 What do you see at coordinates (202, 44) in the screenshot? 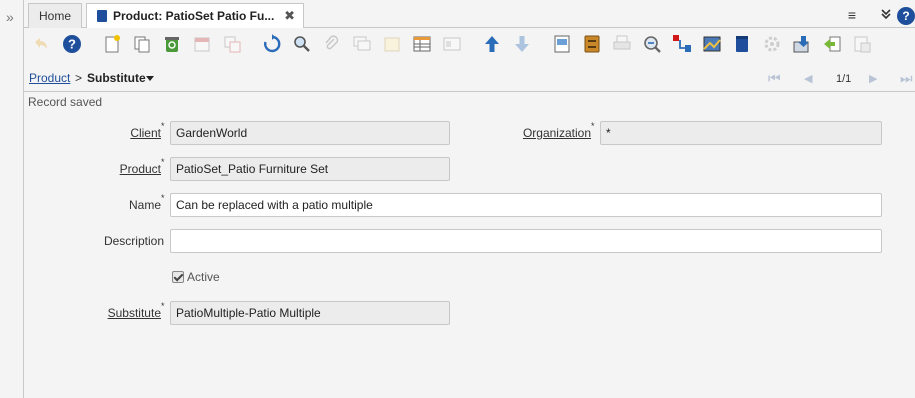
I see `delete-selection-icon` at bounding box center [202, 44].